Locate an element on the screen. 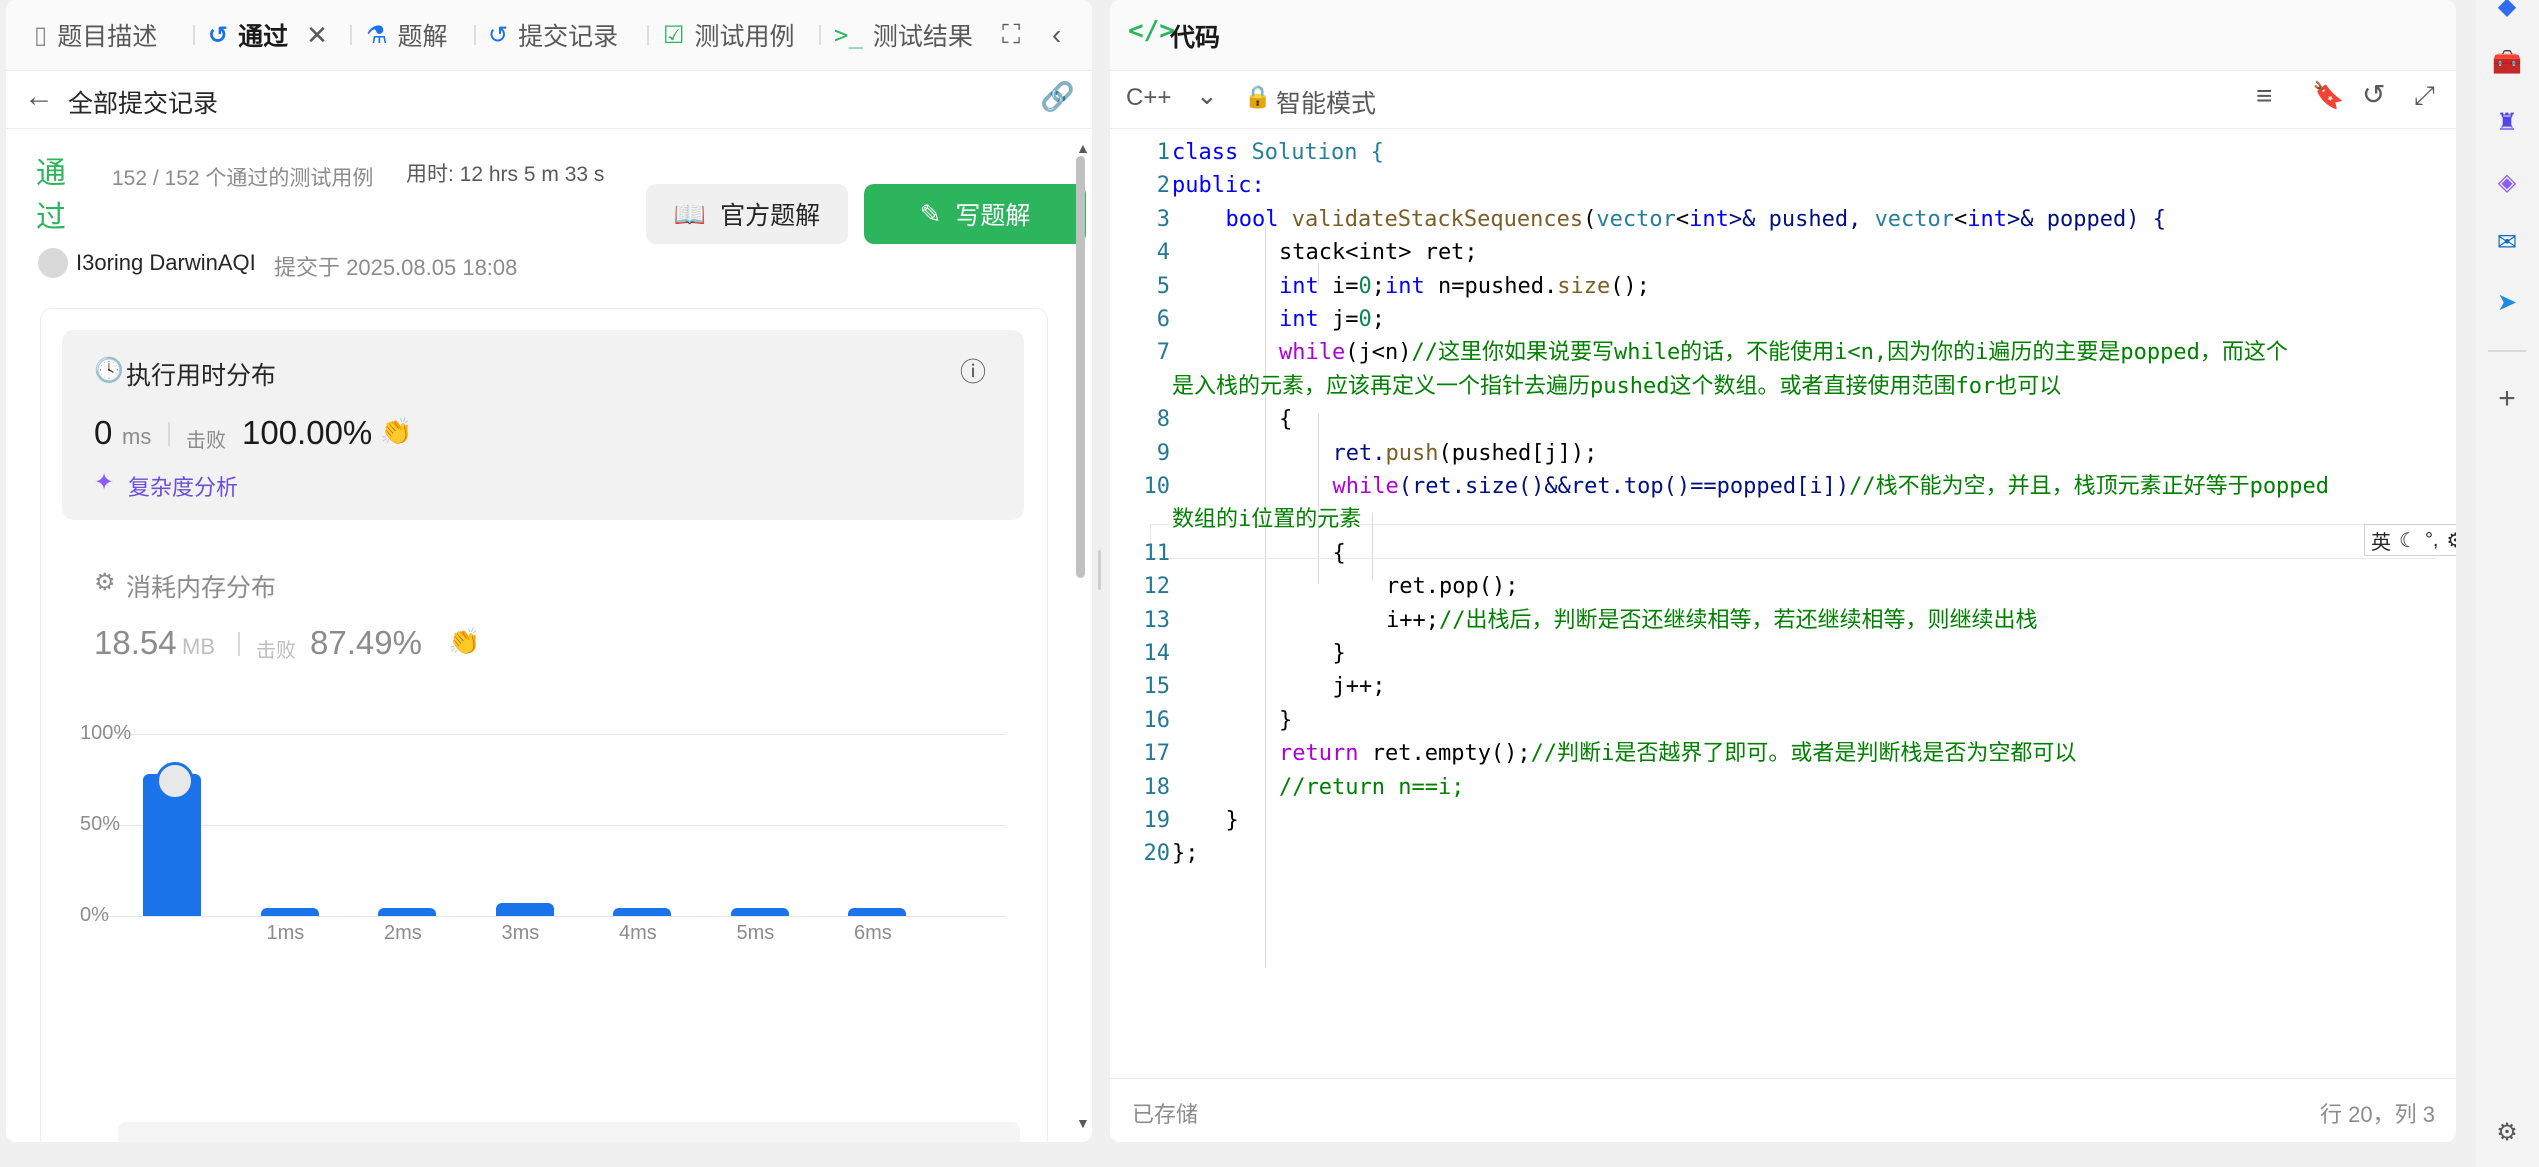 The width and height of the screenshot is (2539, 1167). line-number: 7 is located at coordinates (1163, 353).